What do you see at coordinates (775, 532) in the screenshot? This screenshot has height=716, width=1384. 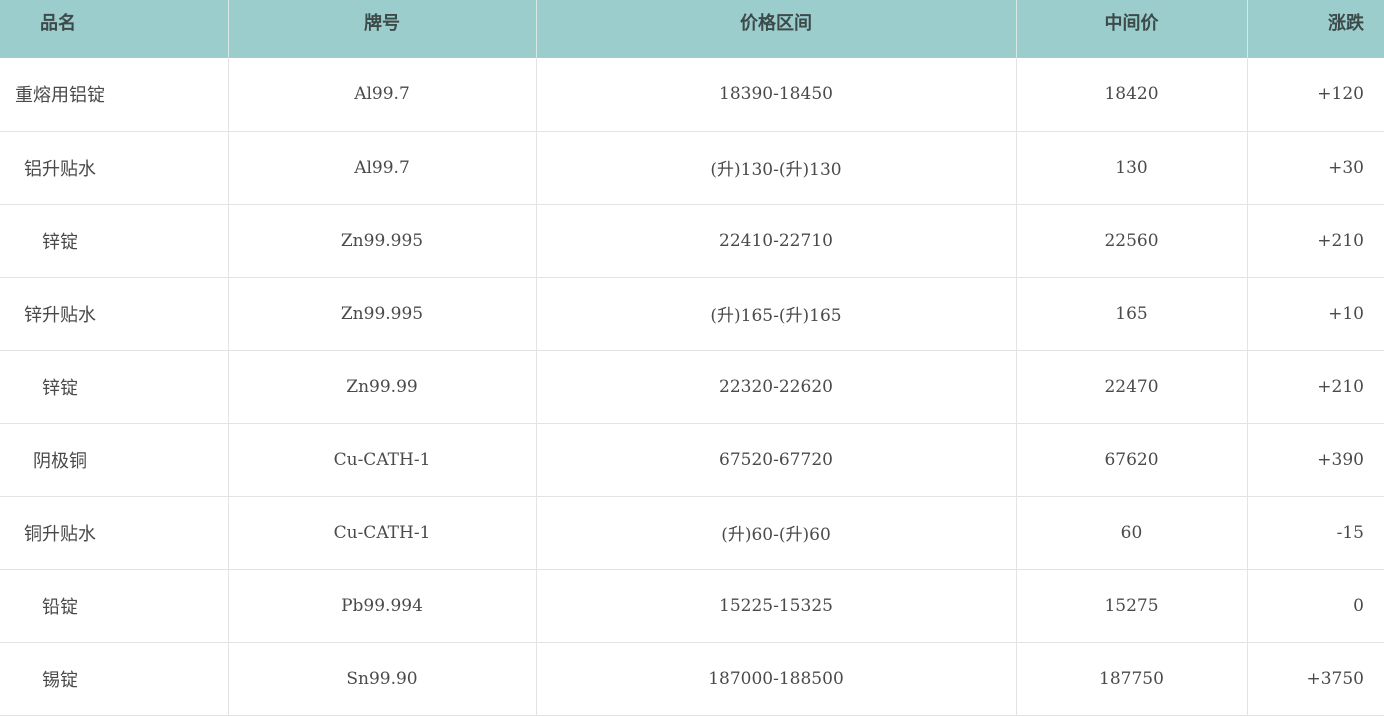 I see `price-range-cell: (升)60-(升)60` at bounding box center [775, 532].